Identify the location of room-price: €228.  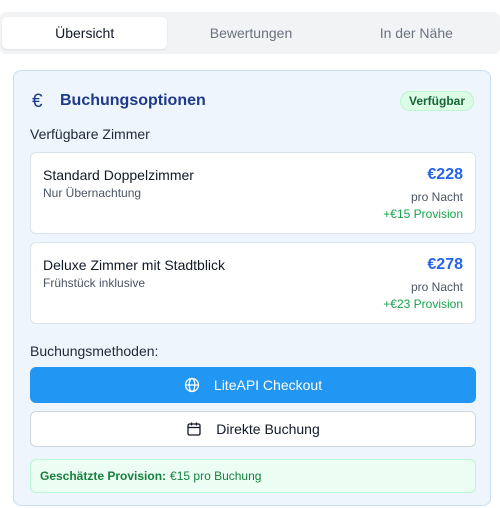
(445, 174).